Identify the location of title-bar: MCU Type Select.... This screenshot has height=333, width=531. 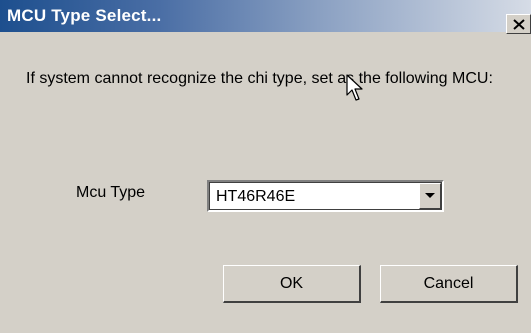
(265, 16).